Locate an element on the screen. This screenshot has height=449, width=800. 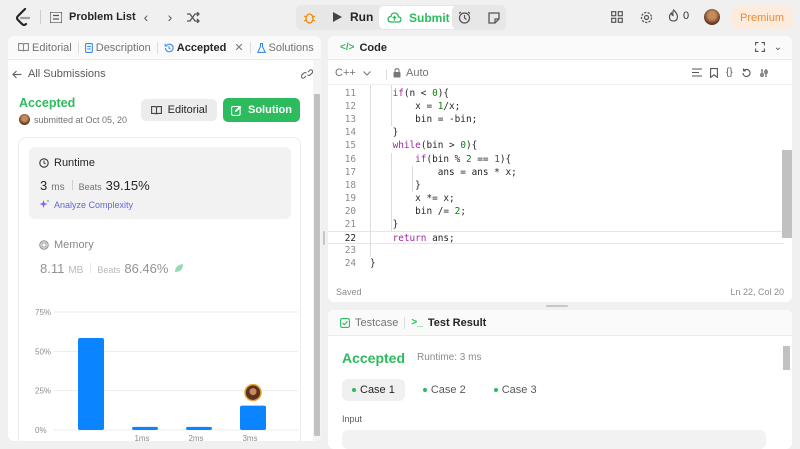
case-3-label: Case 3 is located at coordinates (519, 390).